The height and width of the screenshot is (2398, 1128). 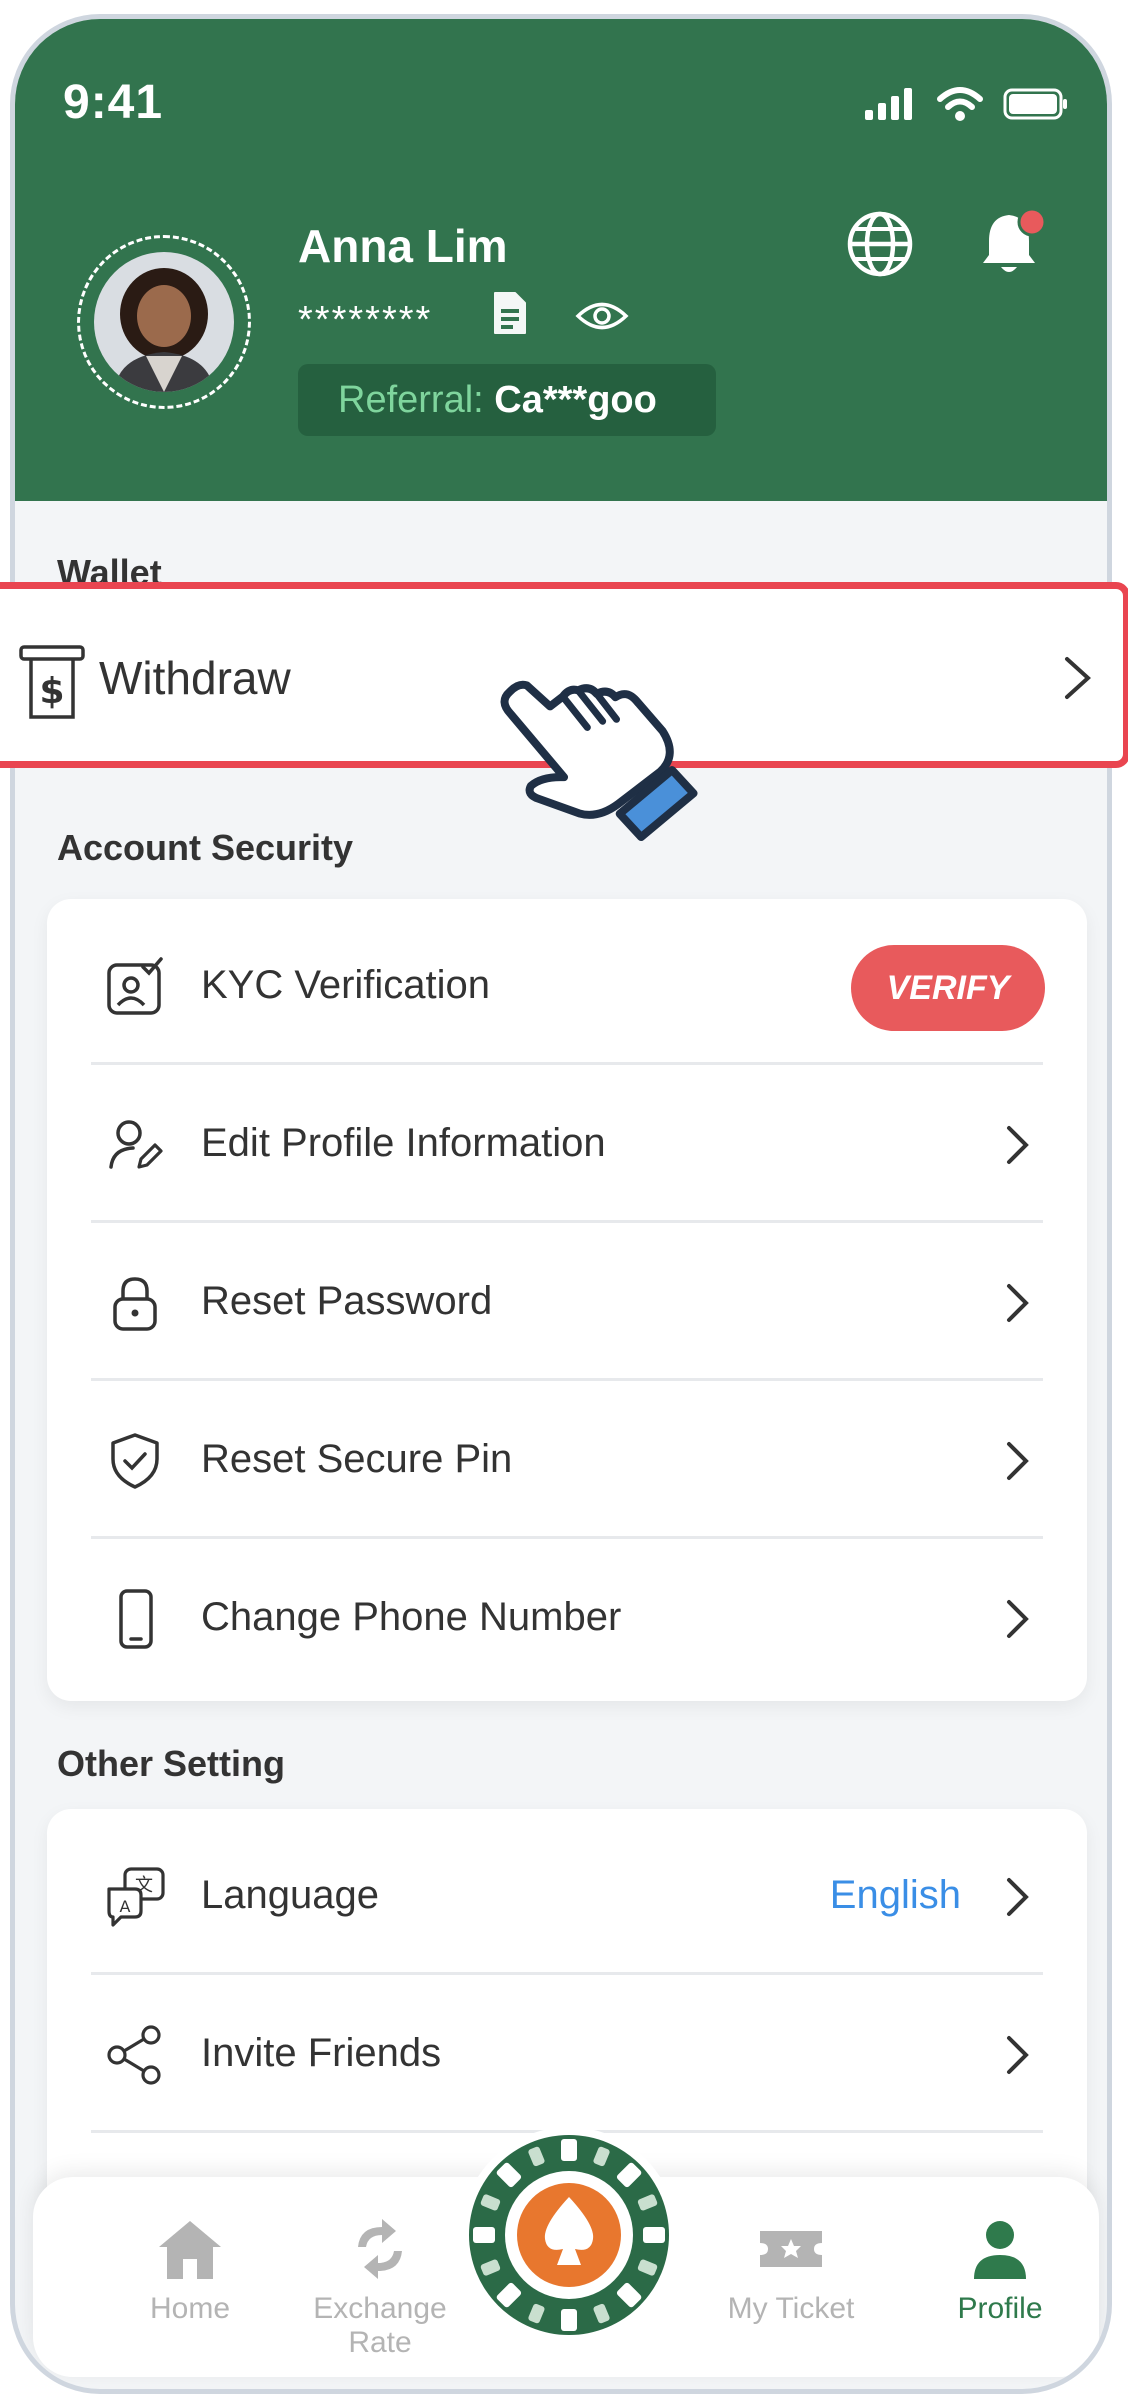 What do you see at coordinates (403, 1143) in the screenshot?
I see `edit-profile-label: Edit Profile Information` at bounding box center [403, 1143].